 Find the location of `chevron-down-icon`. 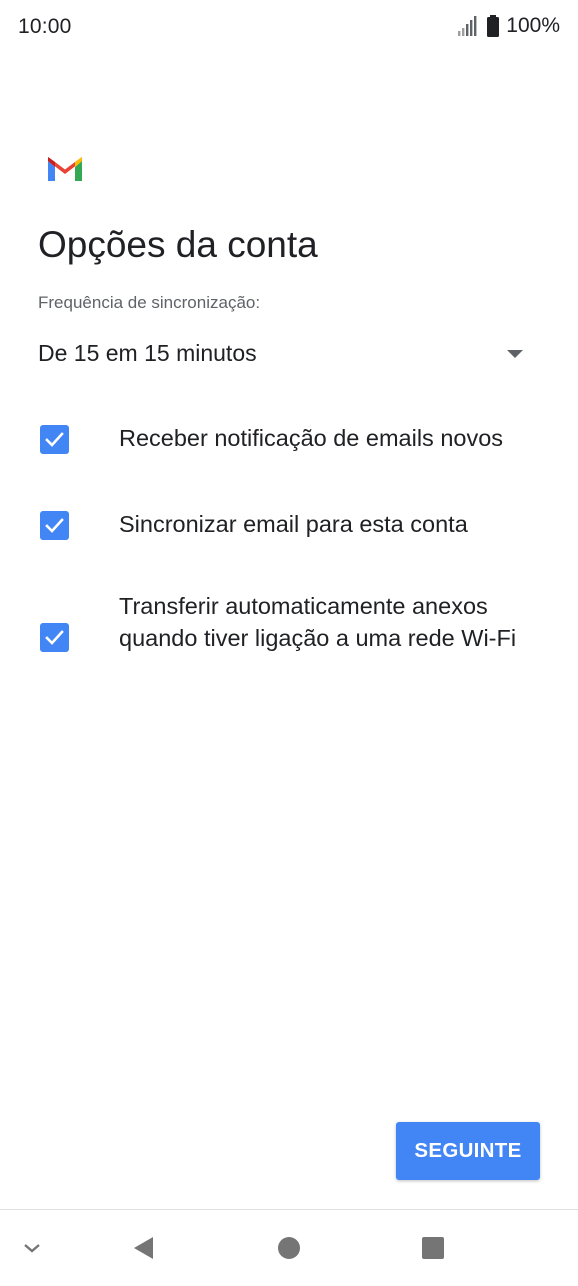

chevron-down-icon is located at coordinates (32, 1248).